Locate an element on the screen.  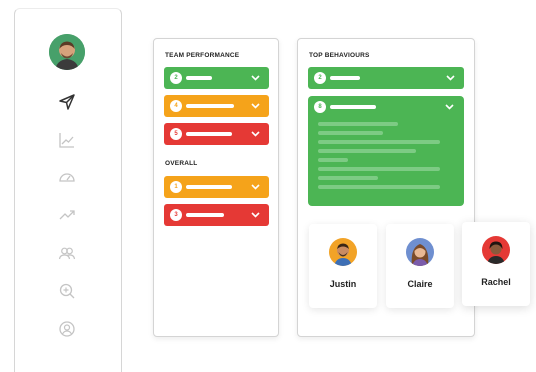
row-number-badge: 1 is located at coordinates (176, 187).